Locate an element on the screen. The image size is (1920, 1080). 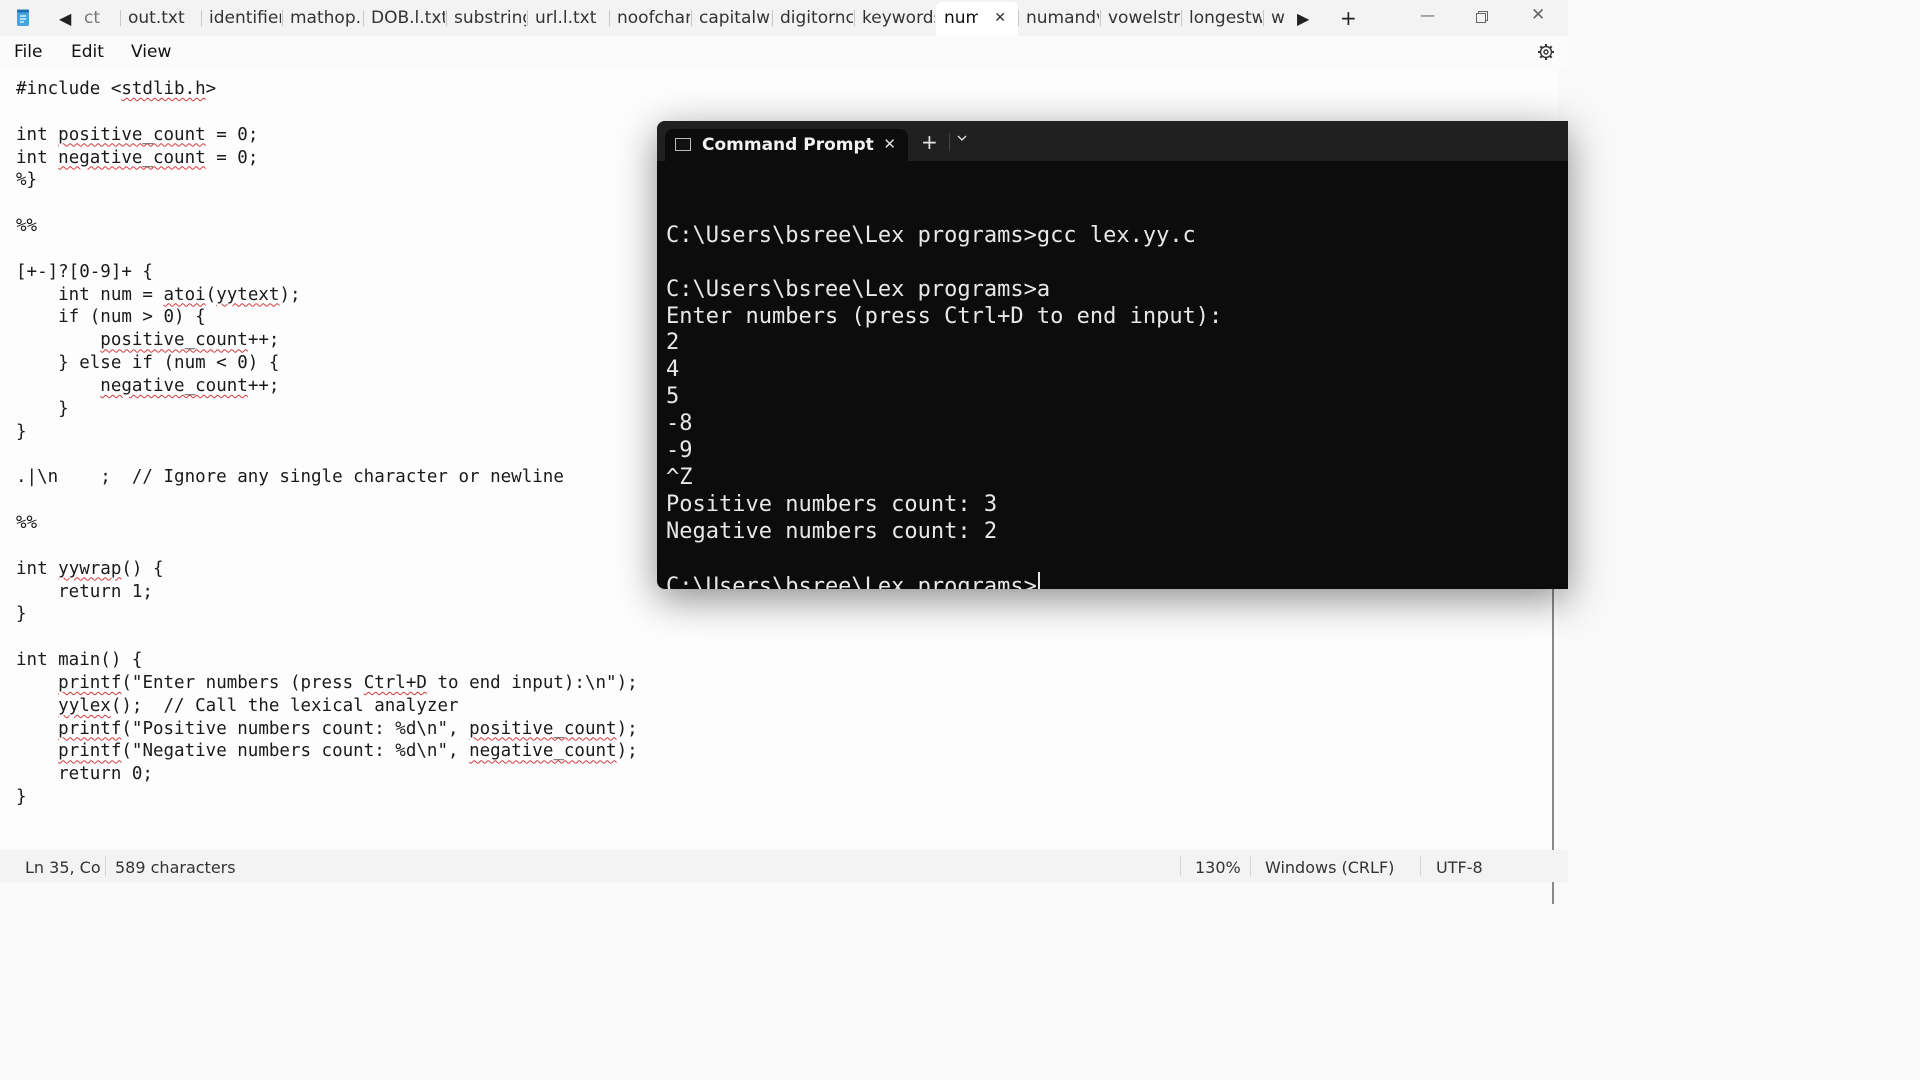
code-line: int num = atoi(yytext); is located at coordinates (327, 295).